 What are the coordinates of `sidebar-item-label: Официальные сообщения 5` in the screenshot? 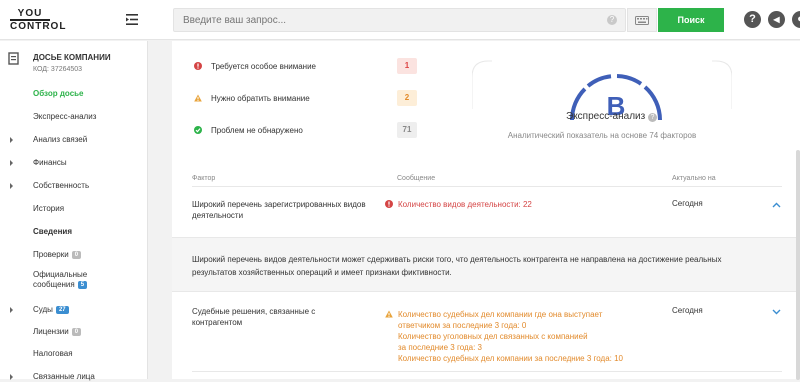 It's located at (60, 279).